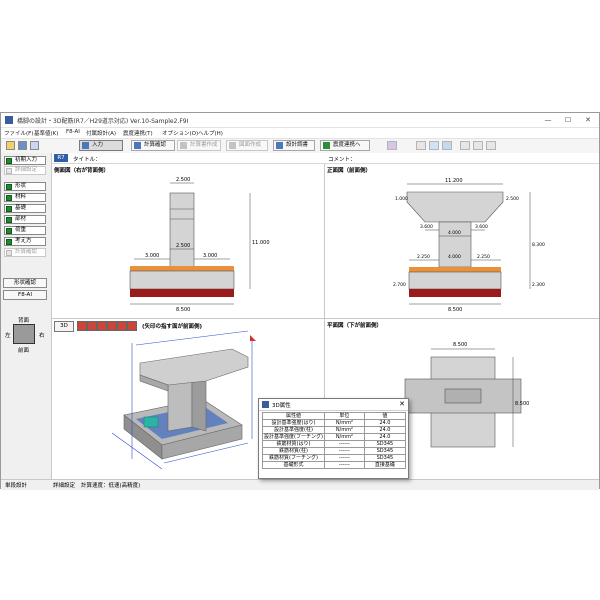 This screenshot has width=600, height=600. Describe the element at coordinates (46, 133) in the screenshot. I see `menu-standard: 基準値(K)` at that location.